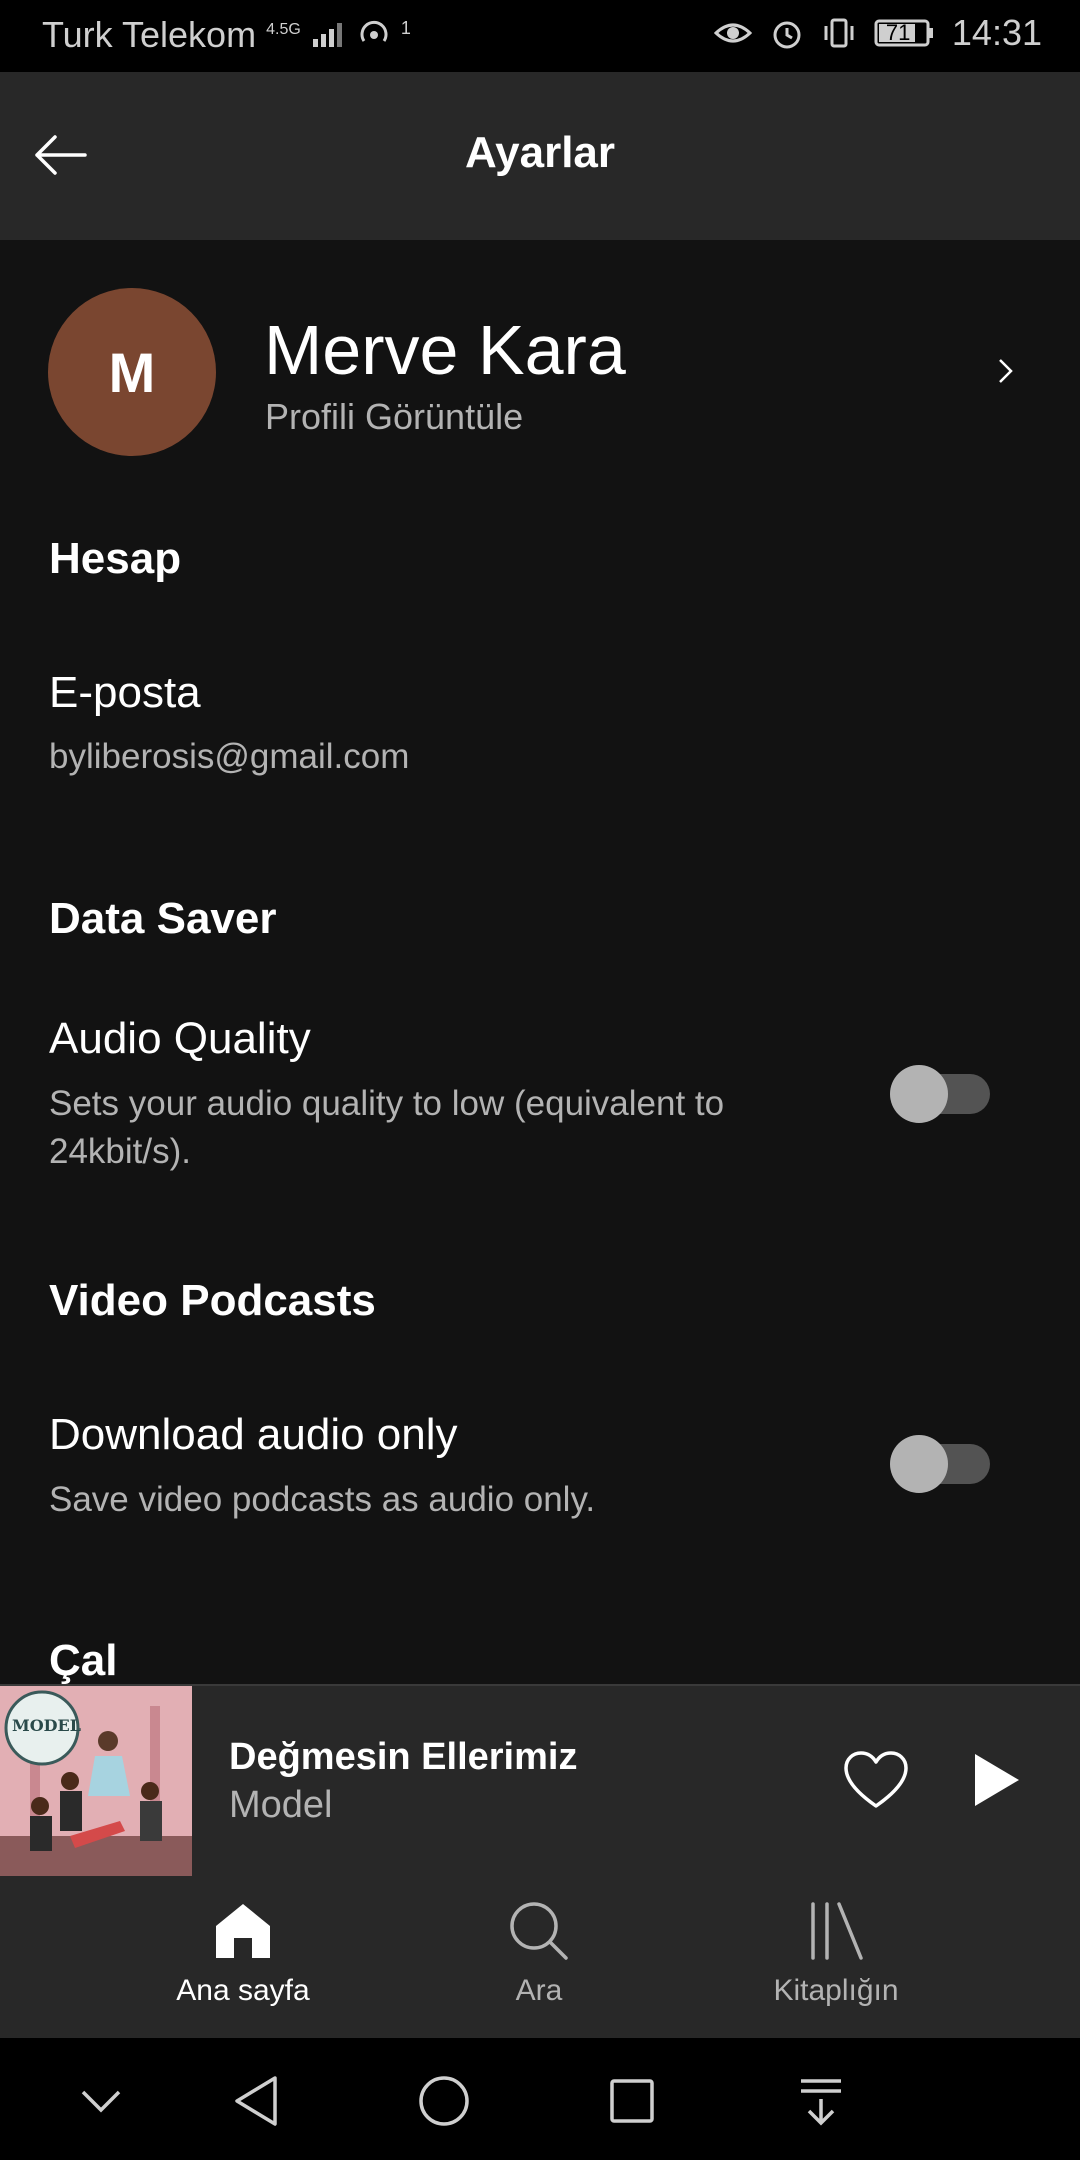 The height and width of the screenshot is (2160, 1080). Describe the element at coordinates (787, 33) in the screenshot. I see `alarm-icon` at that location.